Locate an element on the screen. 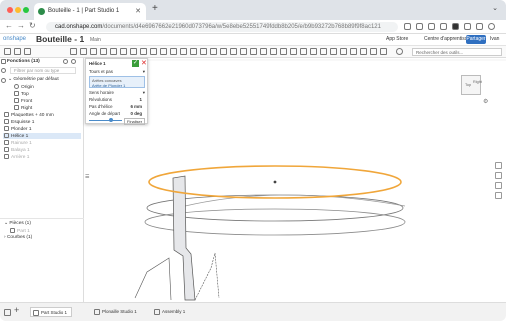 The height and width of the screenshot is (321, 506). extrude-icon is located at coordinates (73, 51).